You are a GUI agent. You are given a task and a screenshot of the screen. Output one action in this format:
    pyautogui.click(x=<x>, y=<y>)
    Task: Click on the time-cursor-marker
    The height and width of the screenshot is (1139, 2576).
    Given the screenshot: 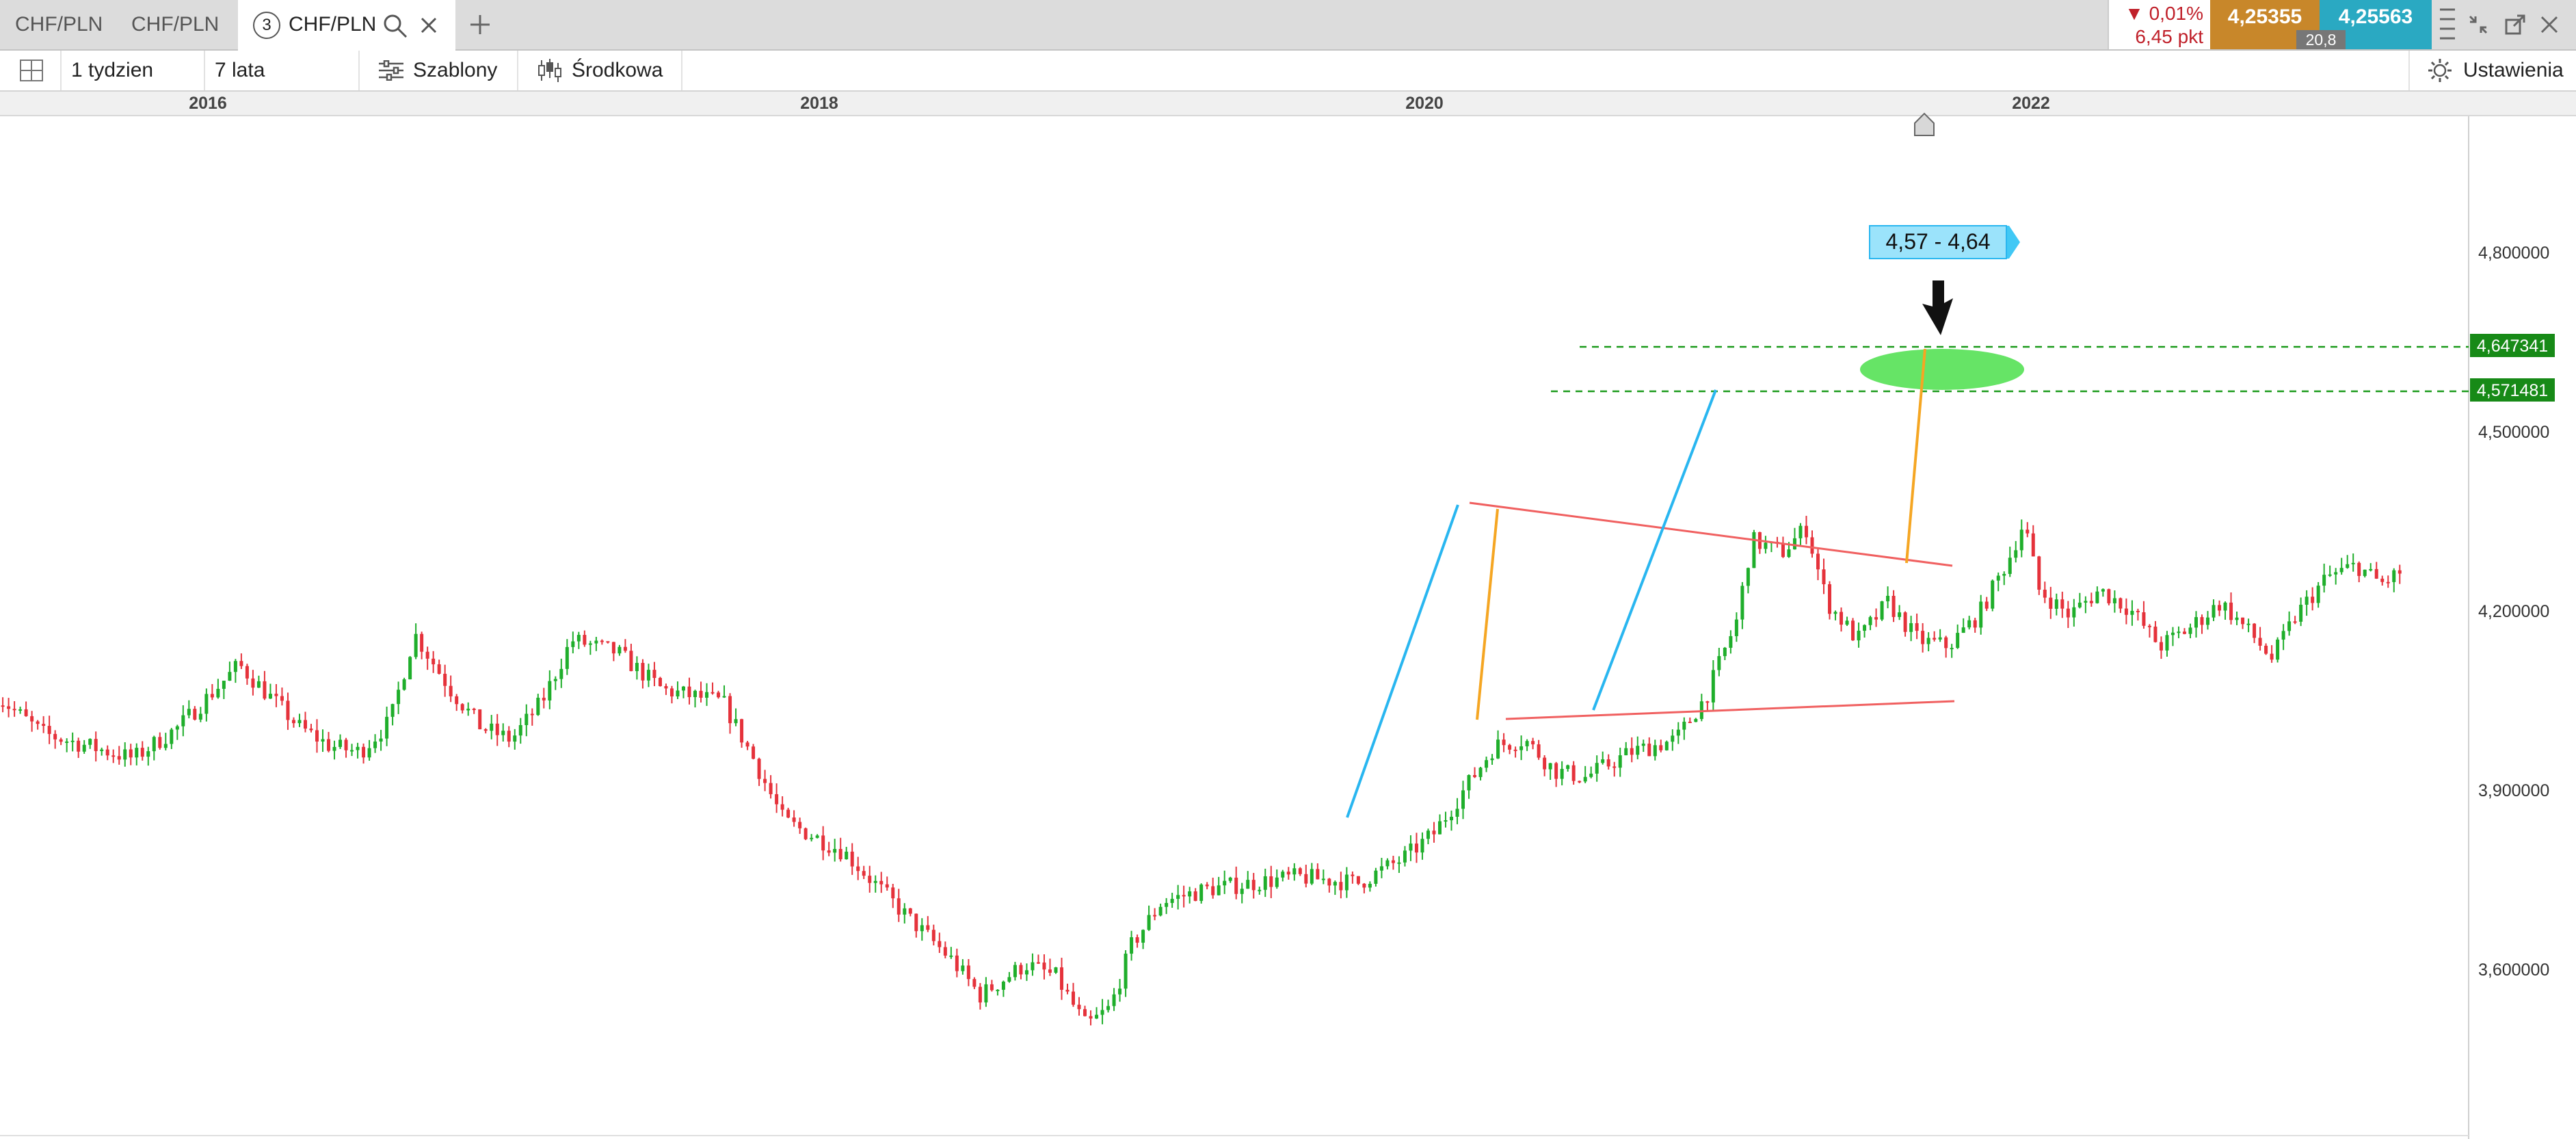 What is the action you would take?
    pyautogui.click(x=1924, y=124)
    